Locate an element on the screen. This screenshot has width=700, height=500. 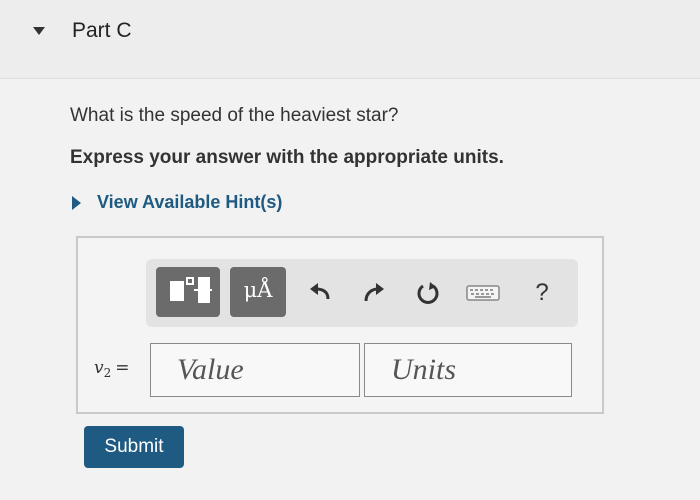
collapse-arrow-icon is located at coordinates (39, 31).